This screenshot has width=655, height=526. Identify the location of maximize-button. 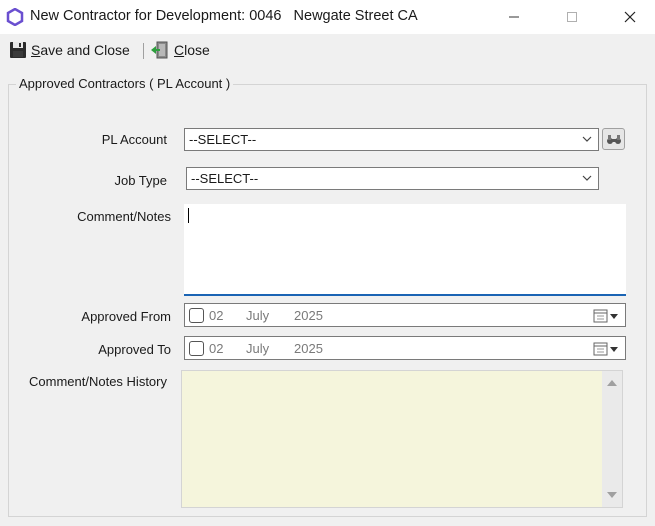
(572, 17).